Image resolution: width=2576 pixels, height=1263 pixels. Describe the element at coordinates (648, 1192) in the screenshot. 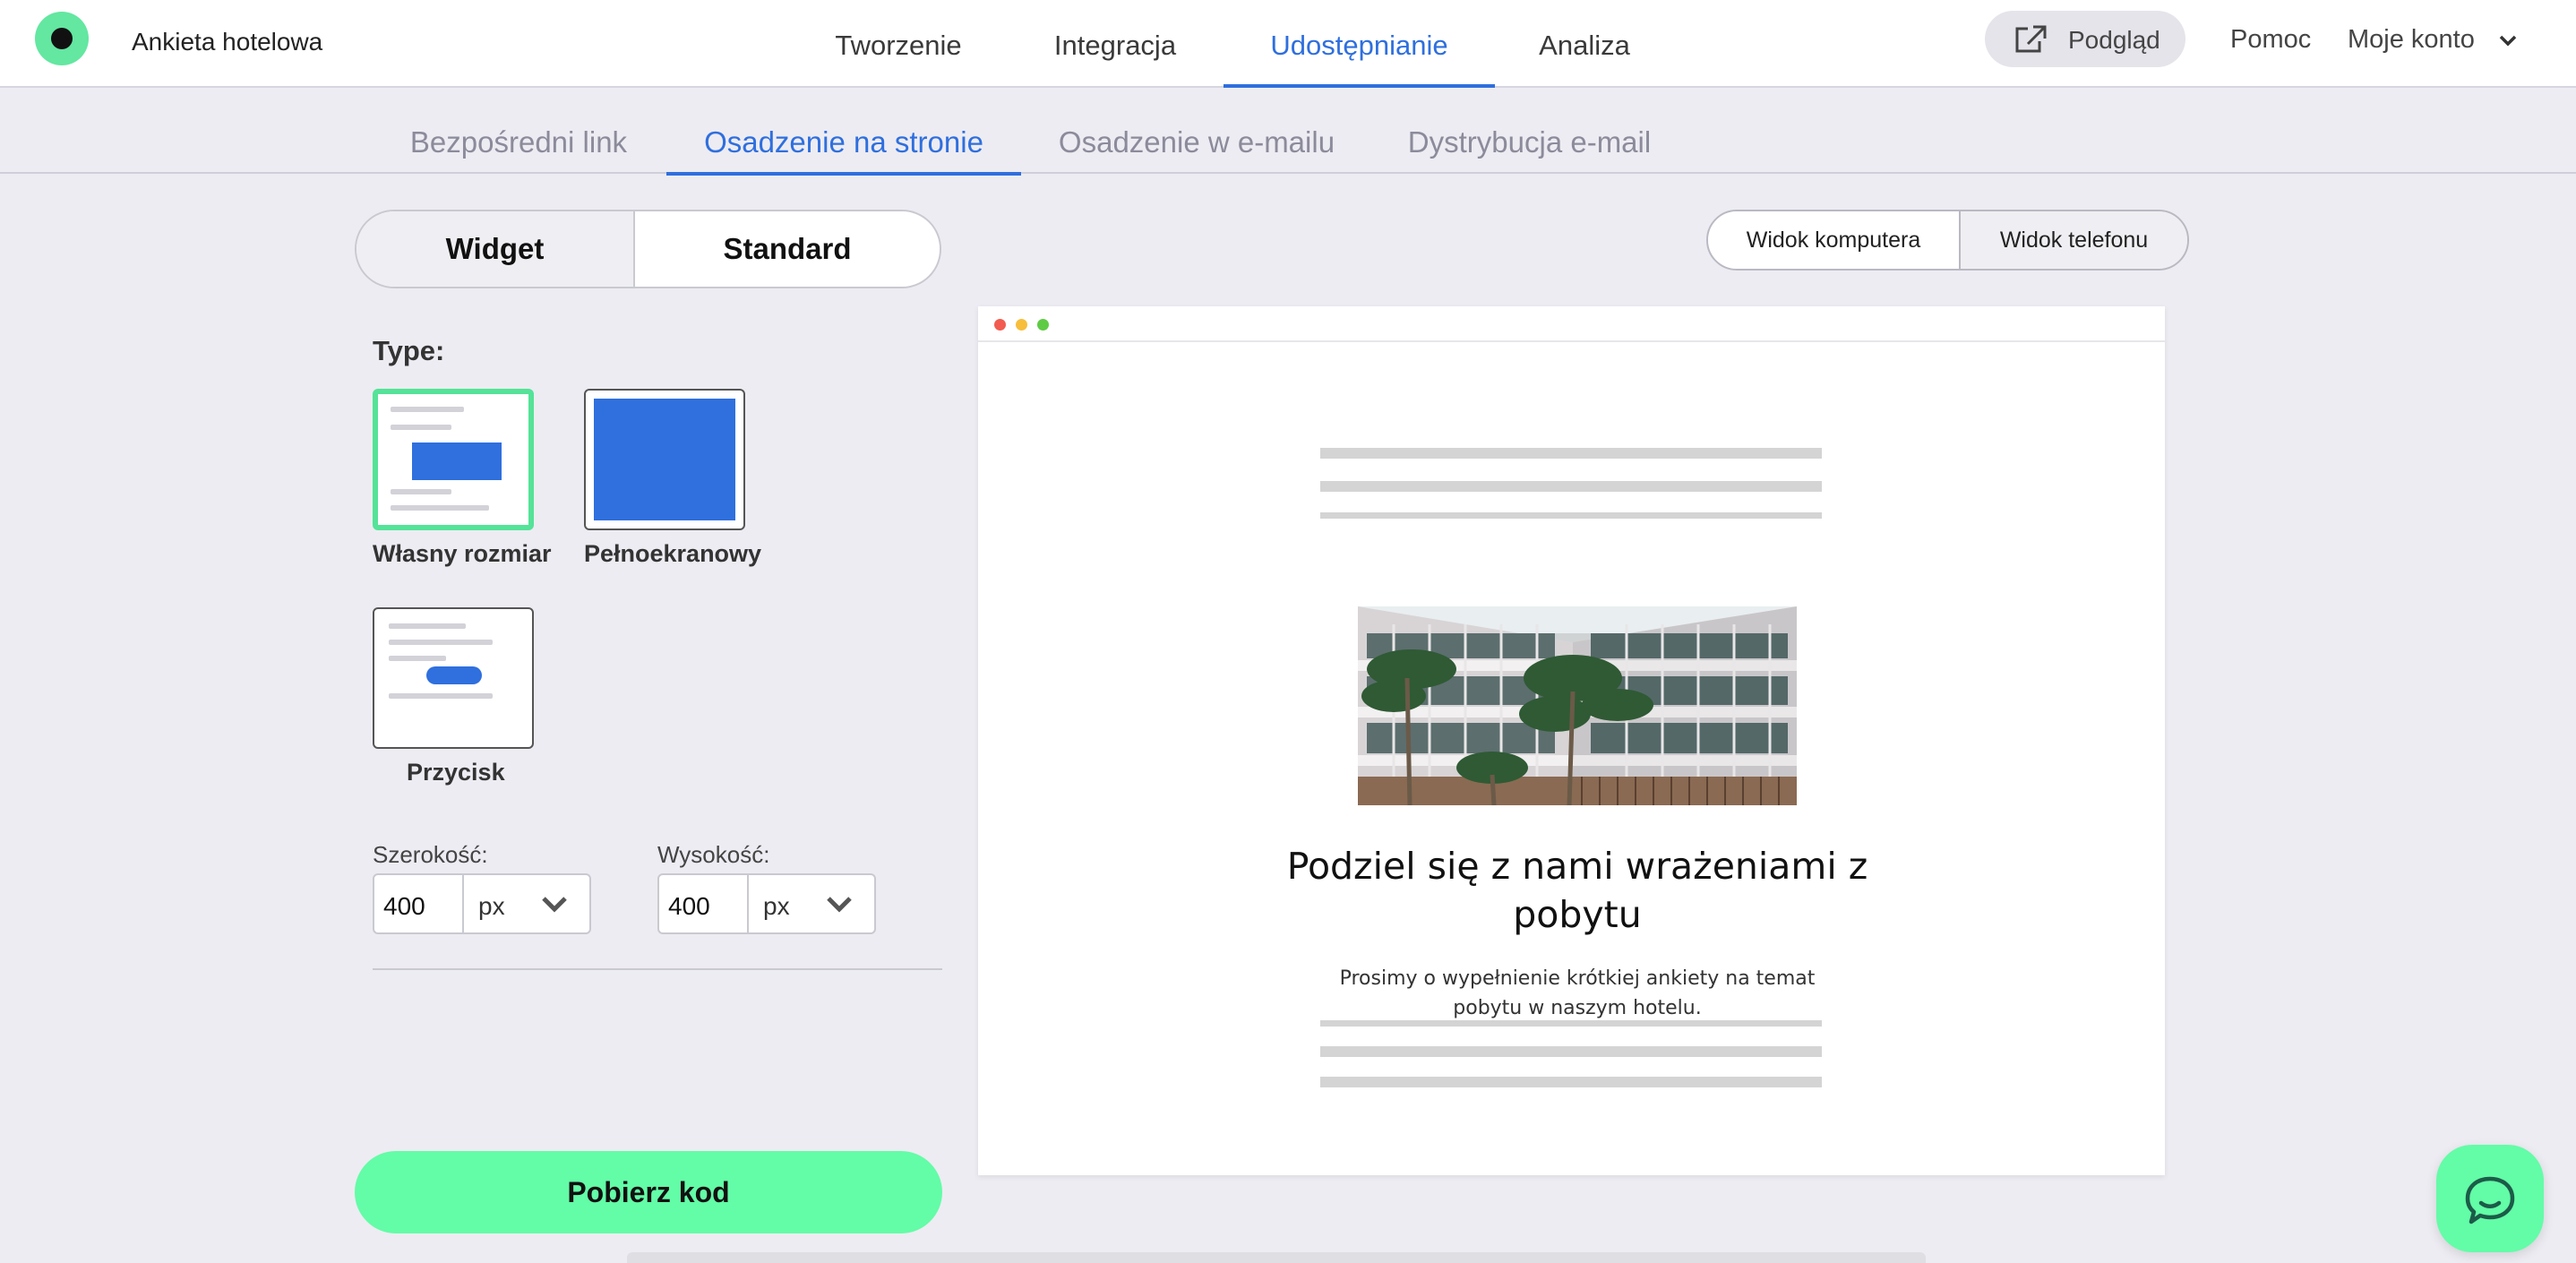

I see `get-code-button: Pobierz kod` at that location.